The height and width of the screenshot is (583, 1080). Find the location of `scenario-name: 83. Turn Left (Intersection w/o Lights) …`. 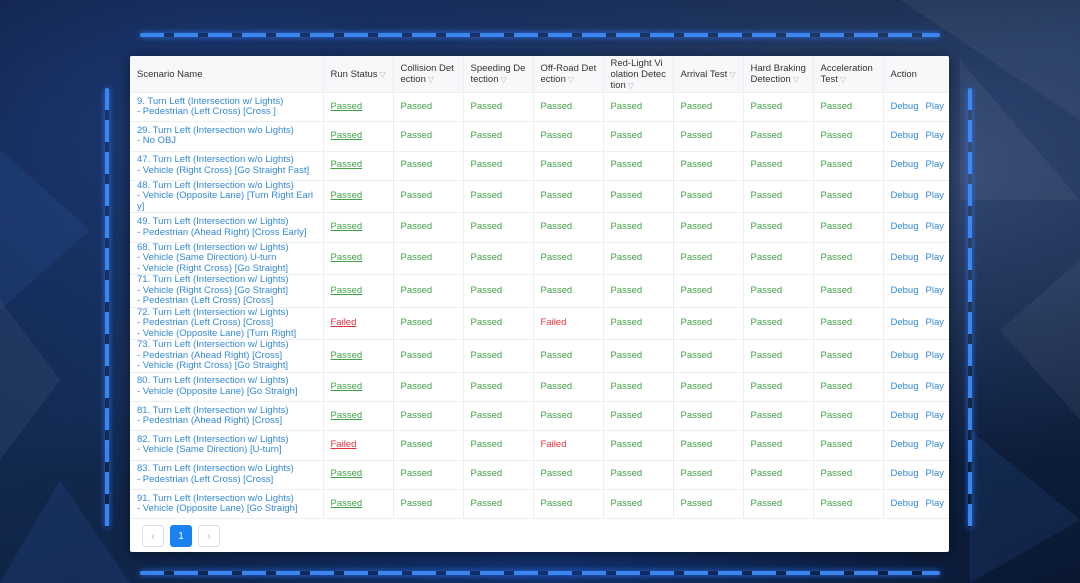

scenario-name: 83. Turn Left (Intersection w/o Lights) … is located at coordinates (227, 475).